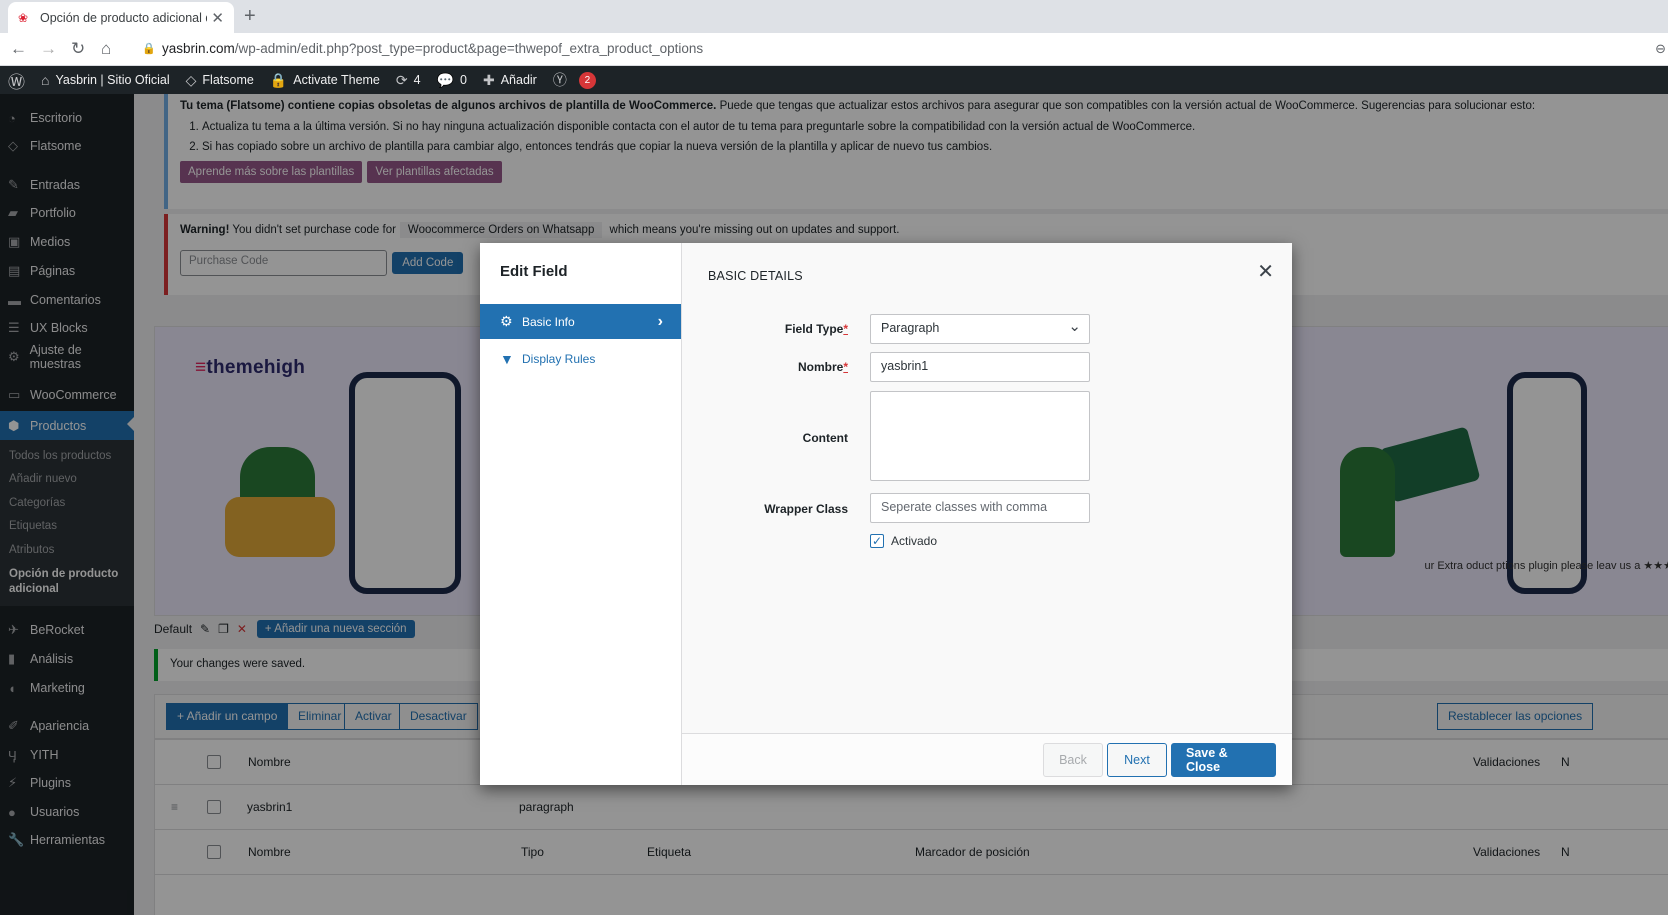 Image resolution: width=1668 pixels, height=915 pixels. Describe the element at coordinates (198, 48) in the screenshot. I see `url-host: yasbrin.com` at that location.